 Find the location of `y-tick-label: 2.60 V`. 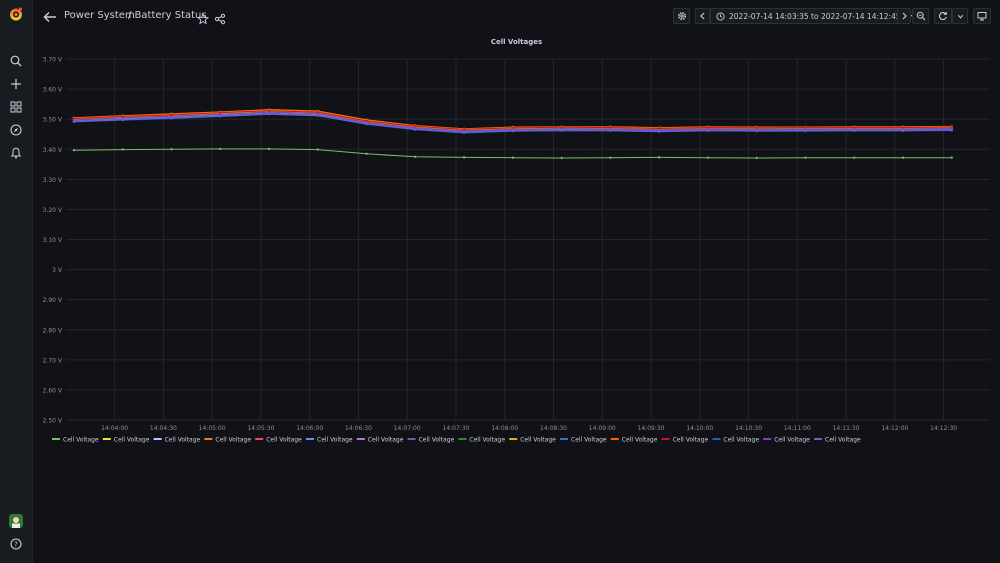

y-tick-label: 2.60 V is located at coordinates (53, 390).